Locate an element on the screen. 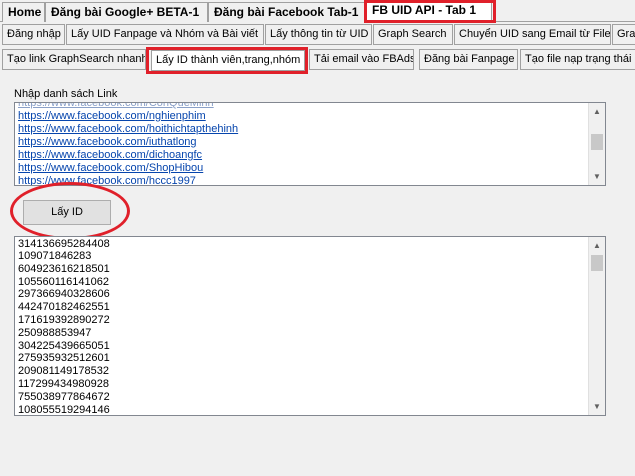 Image resolution: width=635 pixels, height=476 pixels. tab-uid-info: Lấy thông tin từ UID is located at coordinates (318, 34).